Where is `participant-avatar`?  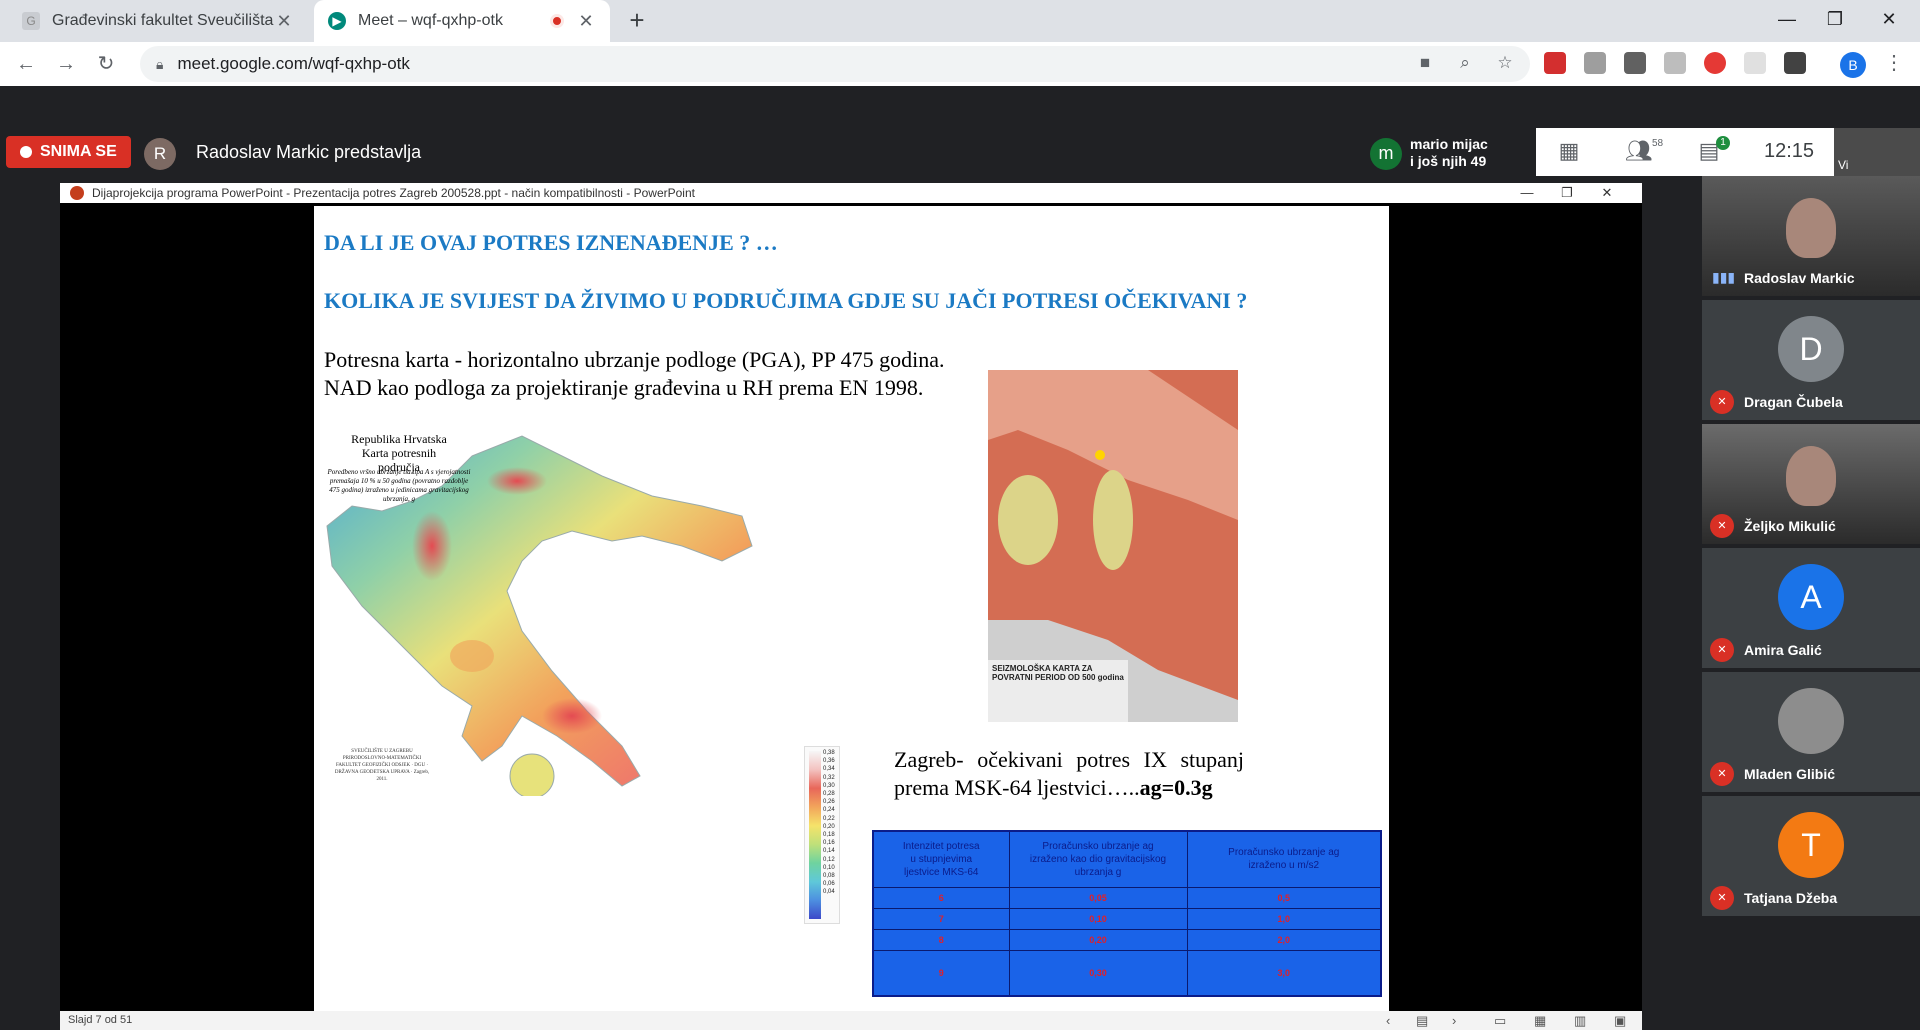 participant-avatar is located at coordinates (1811, 721).